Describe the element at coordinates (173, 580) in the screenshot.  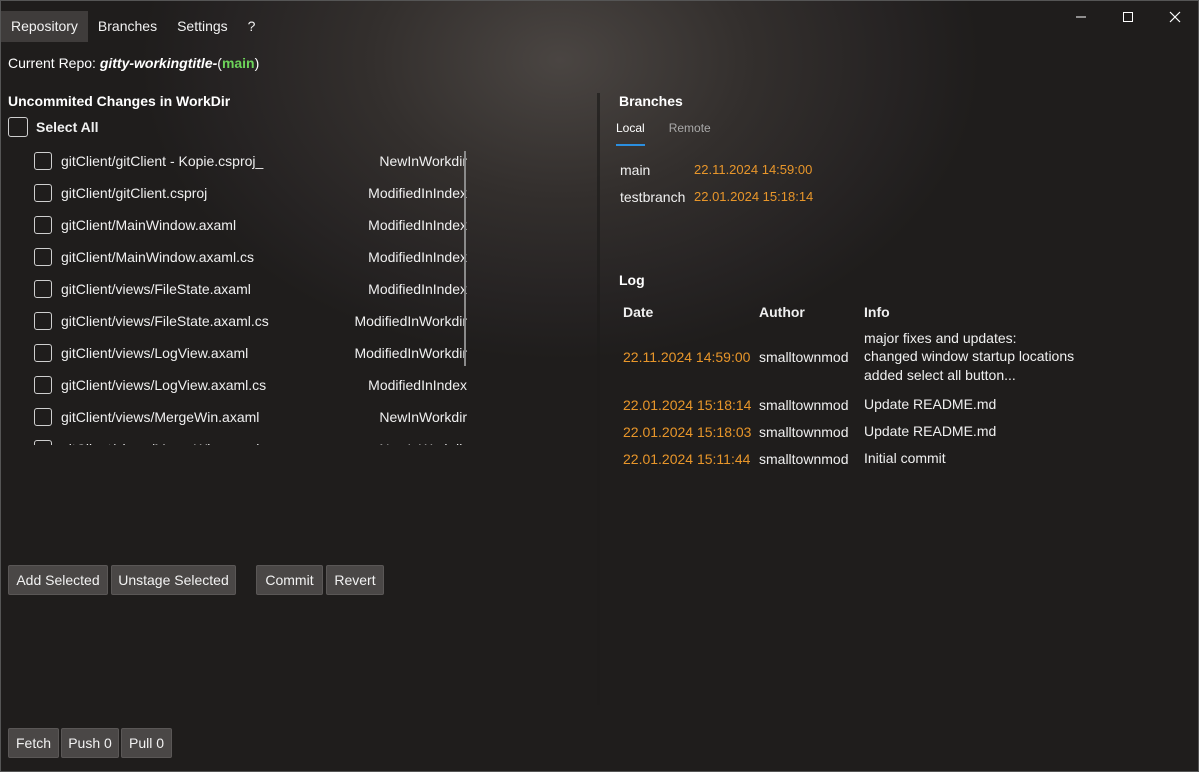
I see `unstage-selected-button: Unstage Selected` at that location.